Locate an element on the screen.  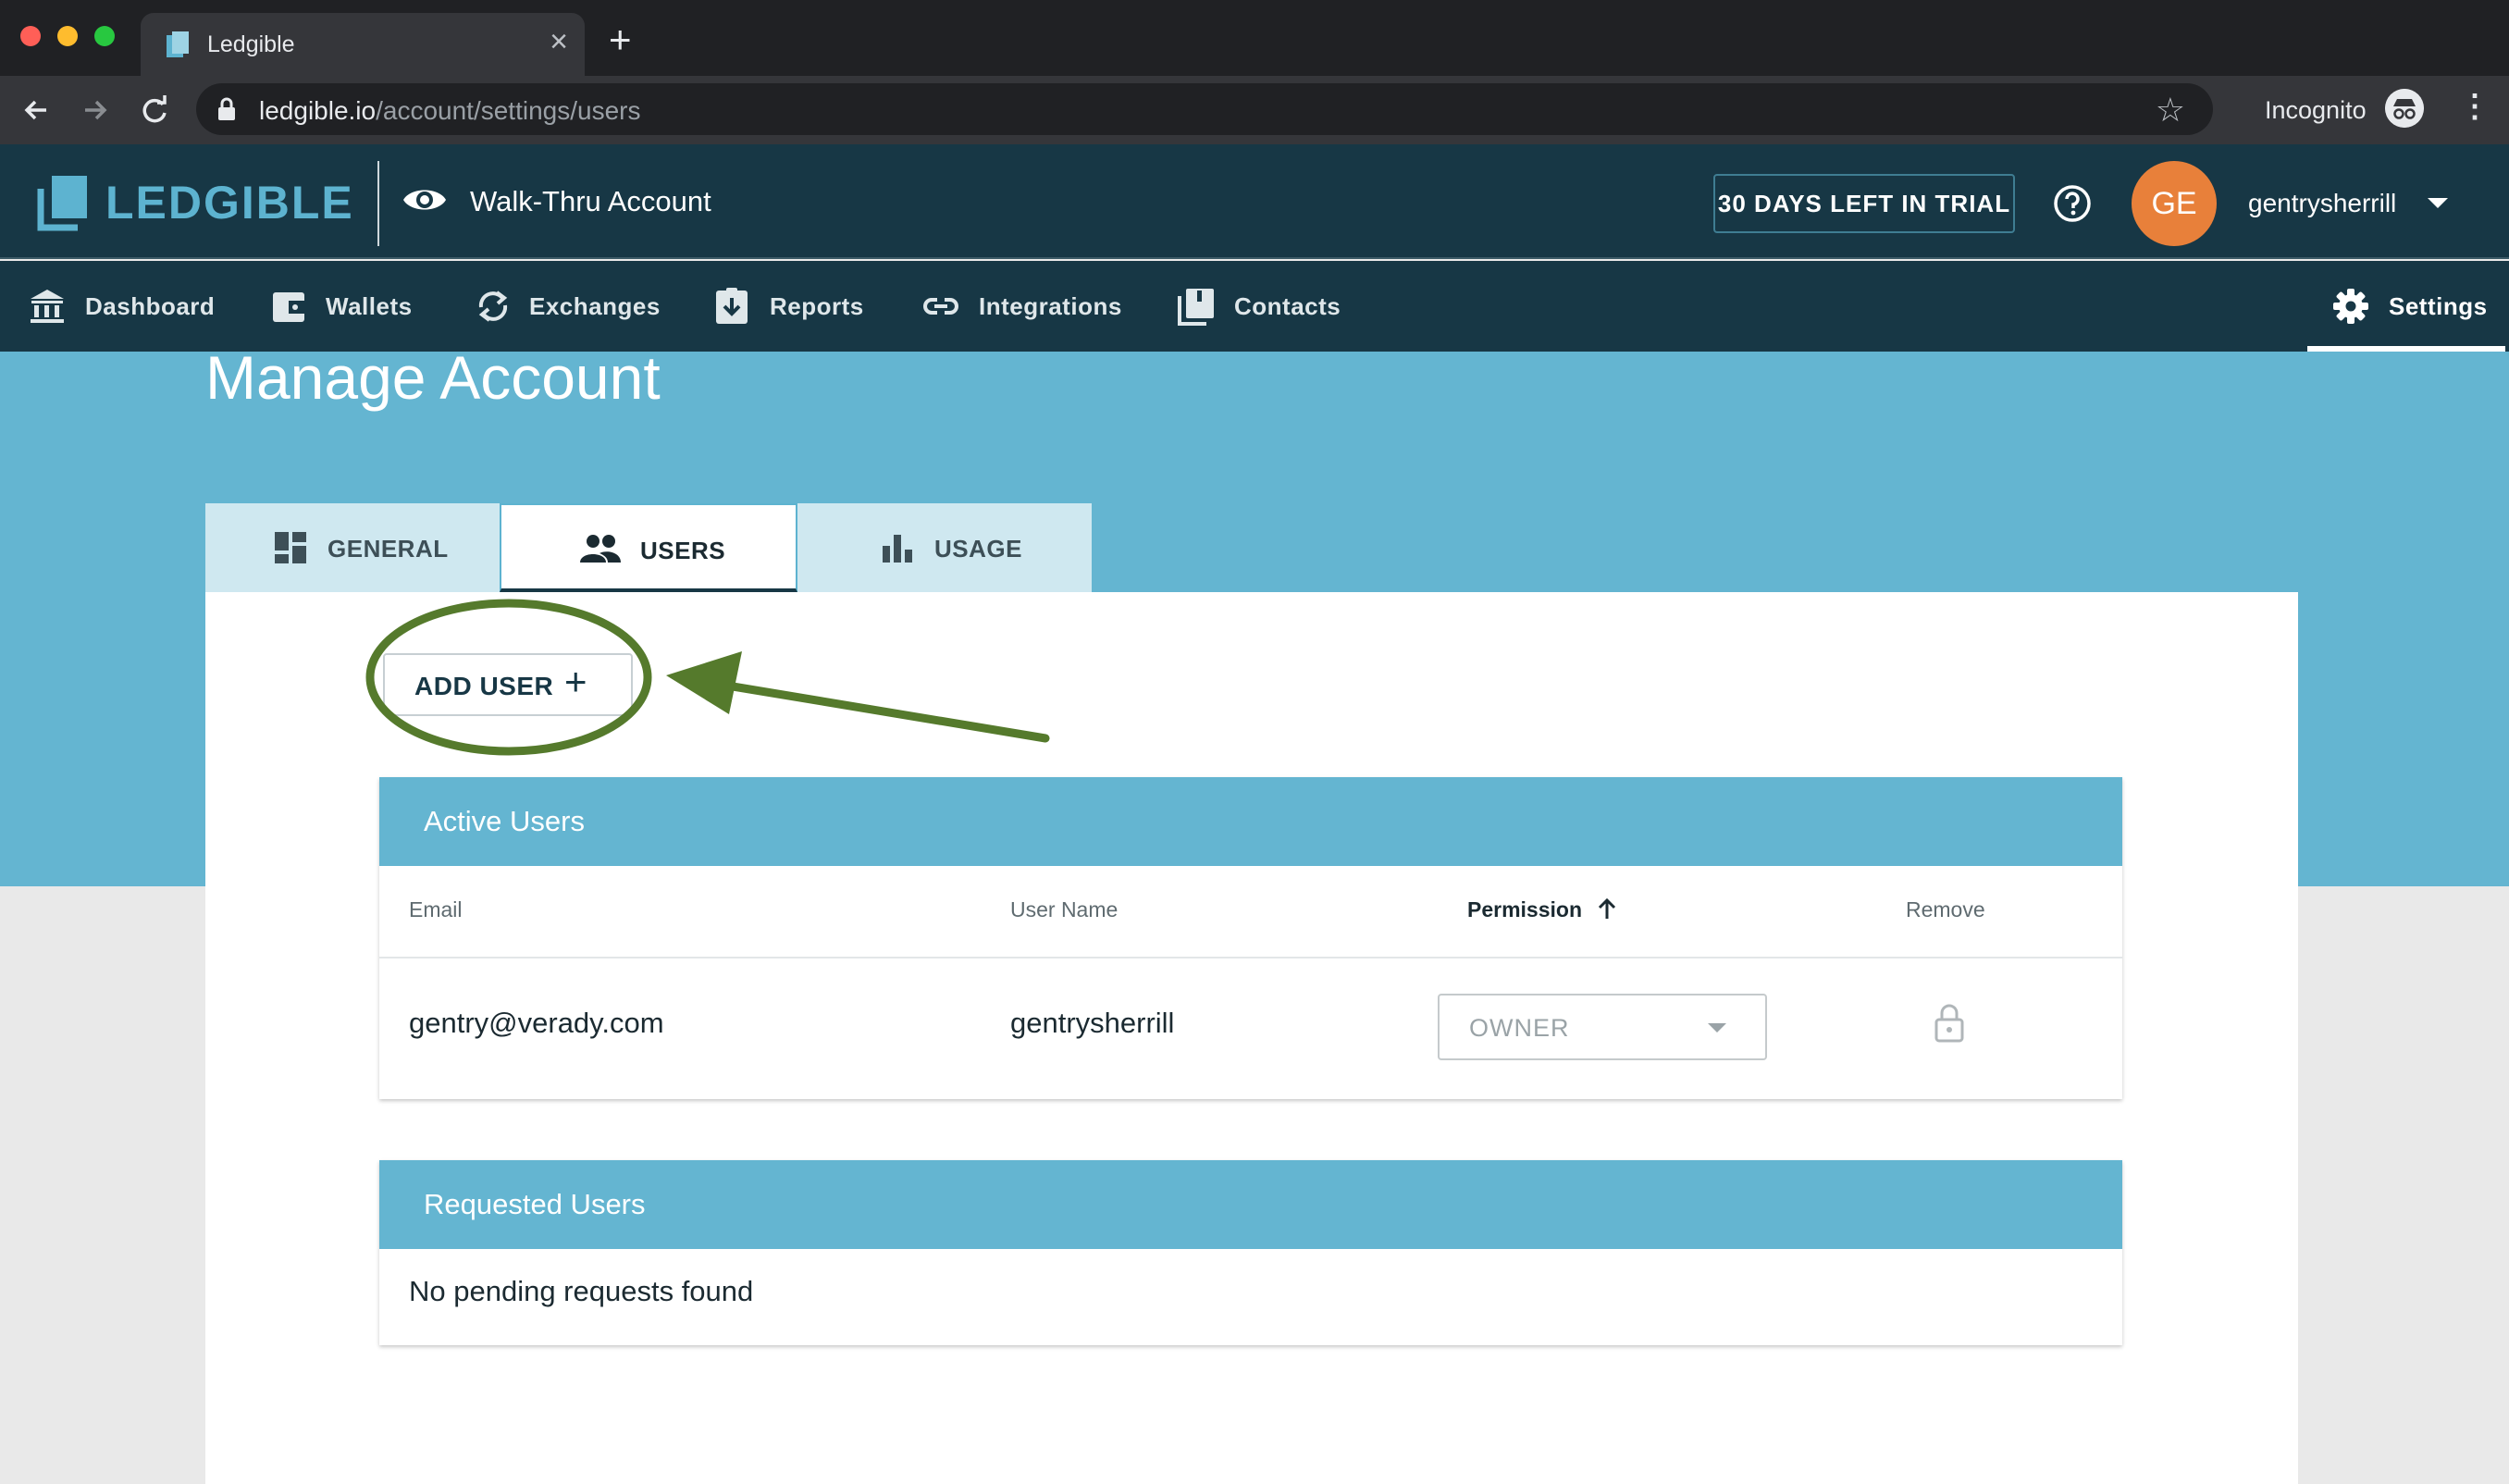
nav-label-contacts: Contacts is located at coordinates (1288, 306).